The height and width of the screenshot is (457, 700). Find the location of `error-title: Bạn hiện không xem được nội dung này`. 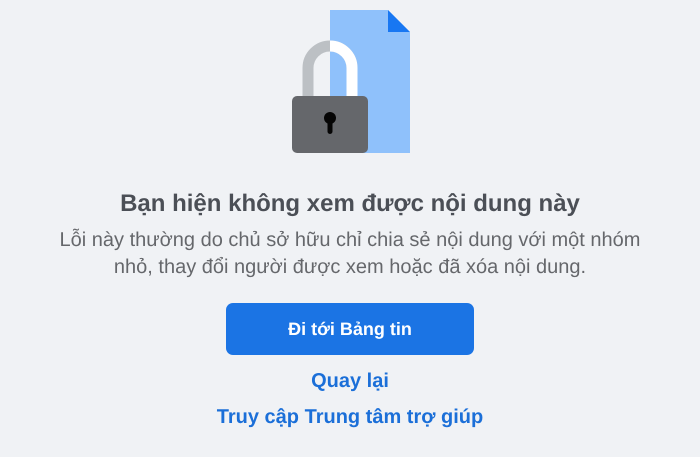

error-title: Bạn hiện không xem được nội dung này is located at coordinates (350, 204).